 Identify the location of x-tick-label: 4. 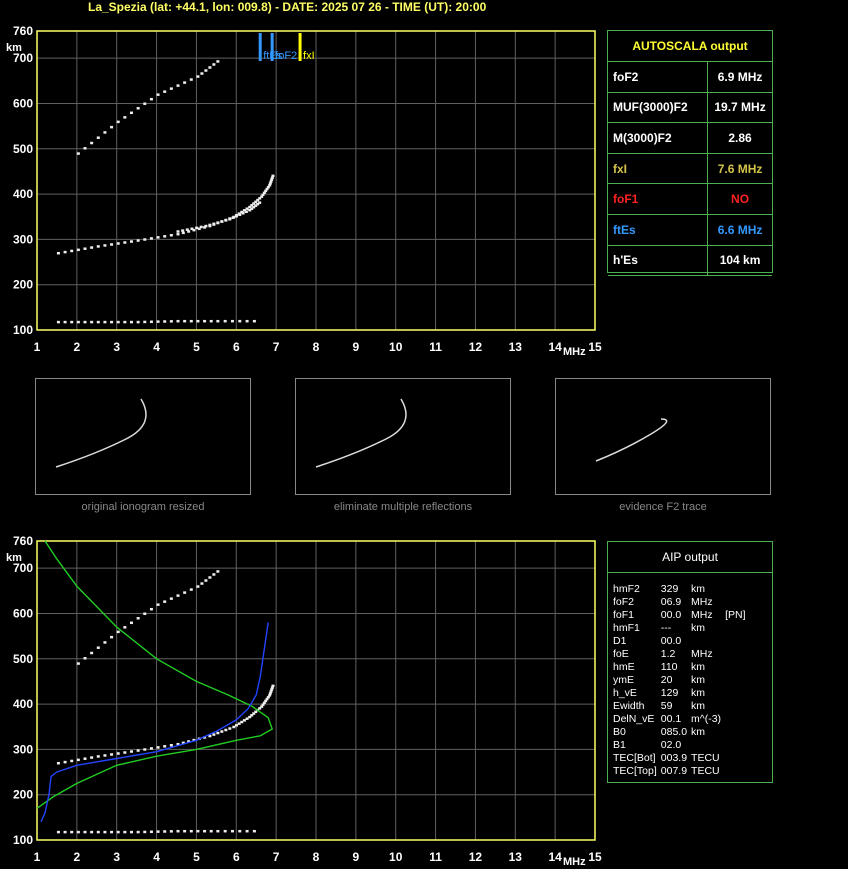
(156, 857).